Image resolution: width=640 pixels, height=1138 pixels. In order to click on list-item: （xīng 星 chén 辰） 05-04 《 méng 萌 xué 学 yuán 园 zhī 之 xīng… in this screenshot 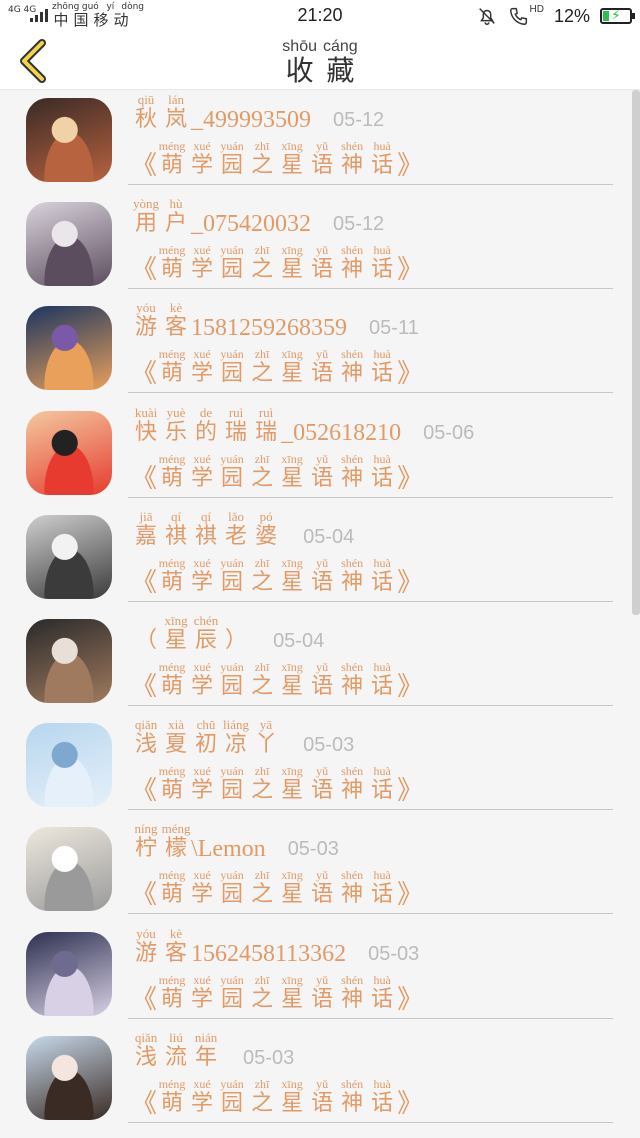, I will do `click(315, 663)`.